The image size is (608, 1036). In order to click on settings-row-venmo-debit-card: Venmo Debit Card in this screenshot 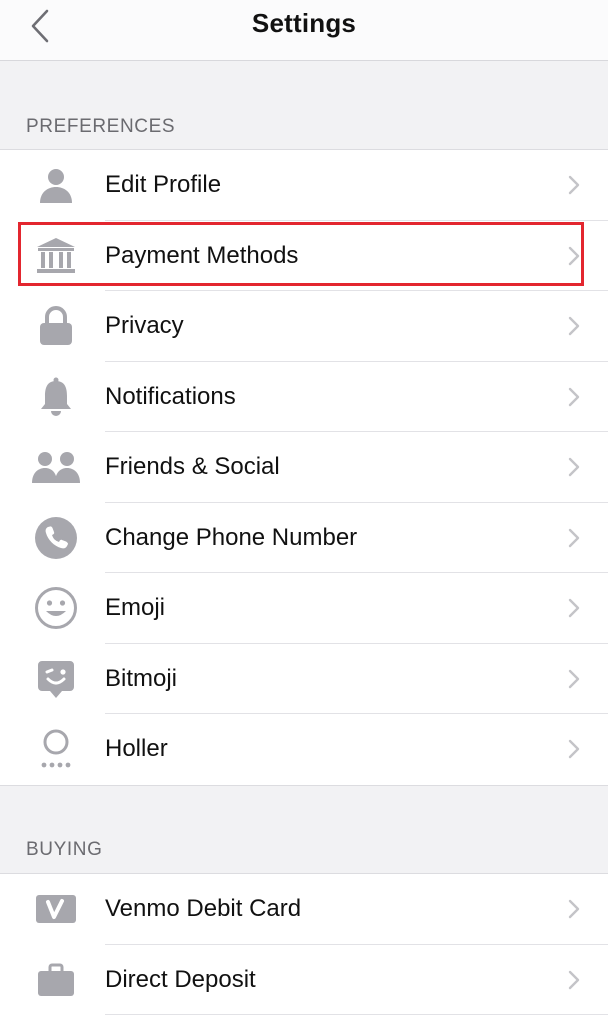, I will do `click(304, 909)`.